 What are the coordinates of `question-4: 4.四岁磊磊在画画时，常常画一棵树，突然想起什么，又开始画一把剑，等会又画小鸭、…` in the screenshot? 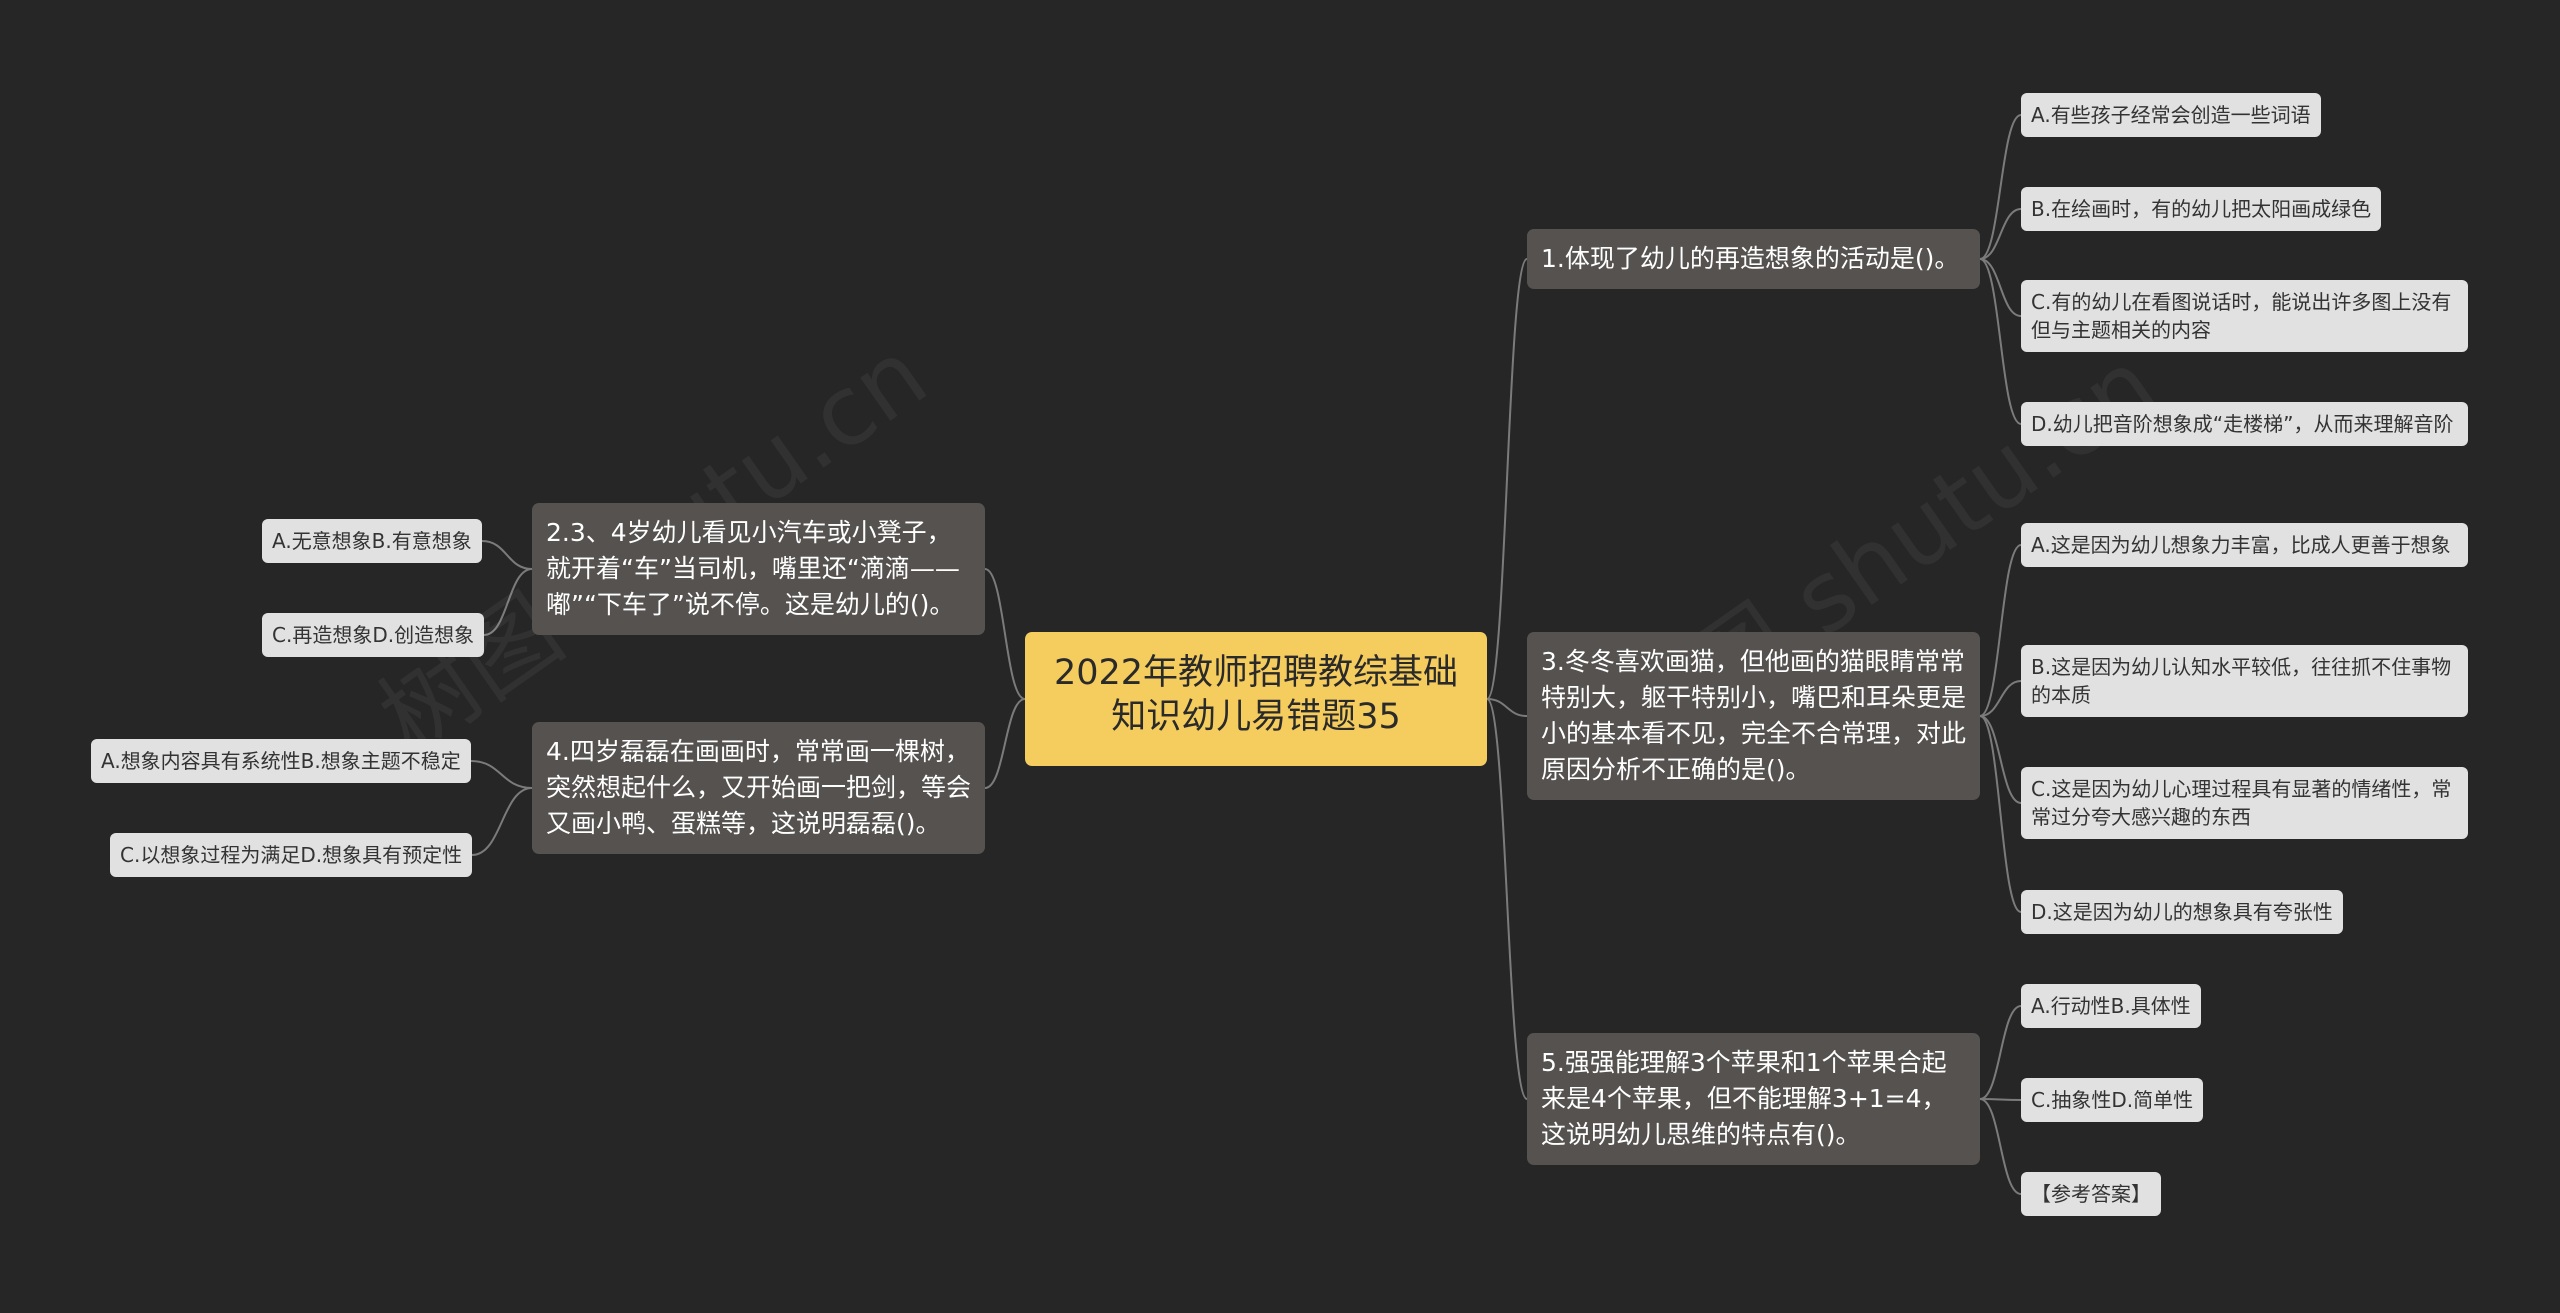 It's located at (758, 788).